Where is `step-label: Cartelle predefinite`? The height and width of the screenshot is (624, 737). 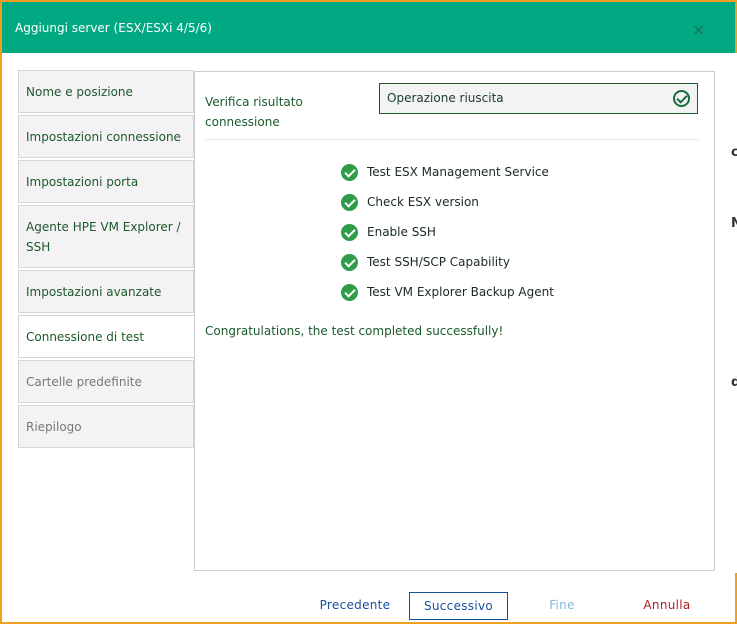 step-label: Cartelle predefinite is located at coordinates (84, 381).